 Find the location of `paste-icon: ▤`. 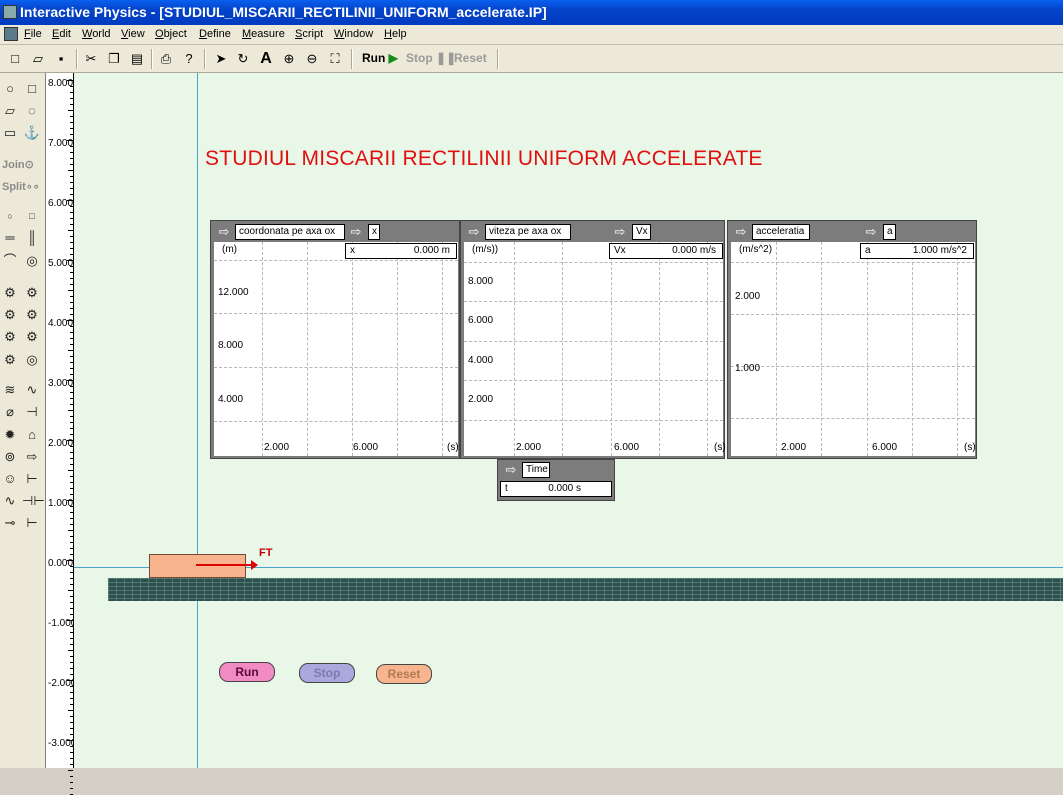

paste-icon: ▤ is located at coordinates (137, 59).